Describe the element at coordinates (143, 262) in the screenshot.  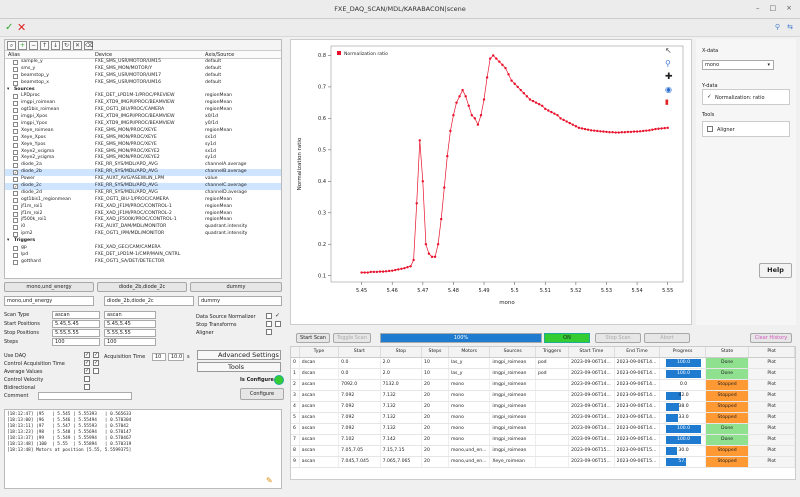
I see `tree-row: gotthard FXE_OGT1_SA/DET/DETECTOR` at that location.